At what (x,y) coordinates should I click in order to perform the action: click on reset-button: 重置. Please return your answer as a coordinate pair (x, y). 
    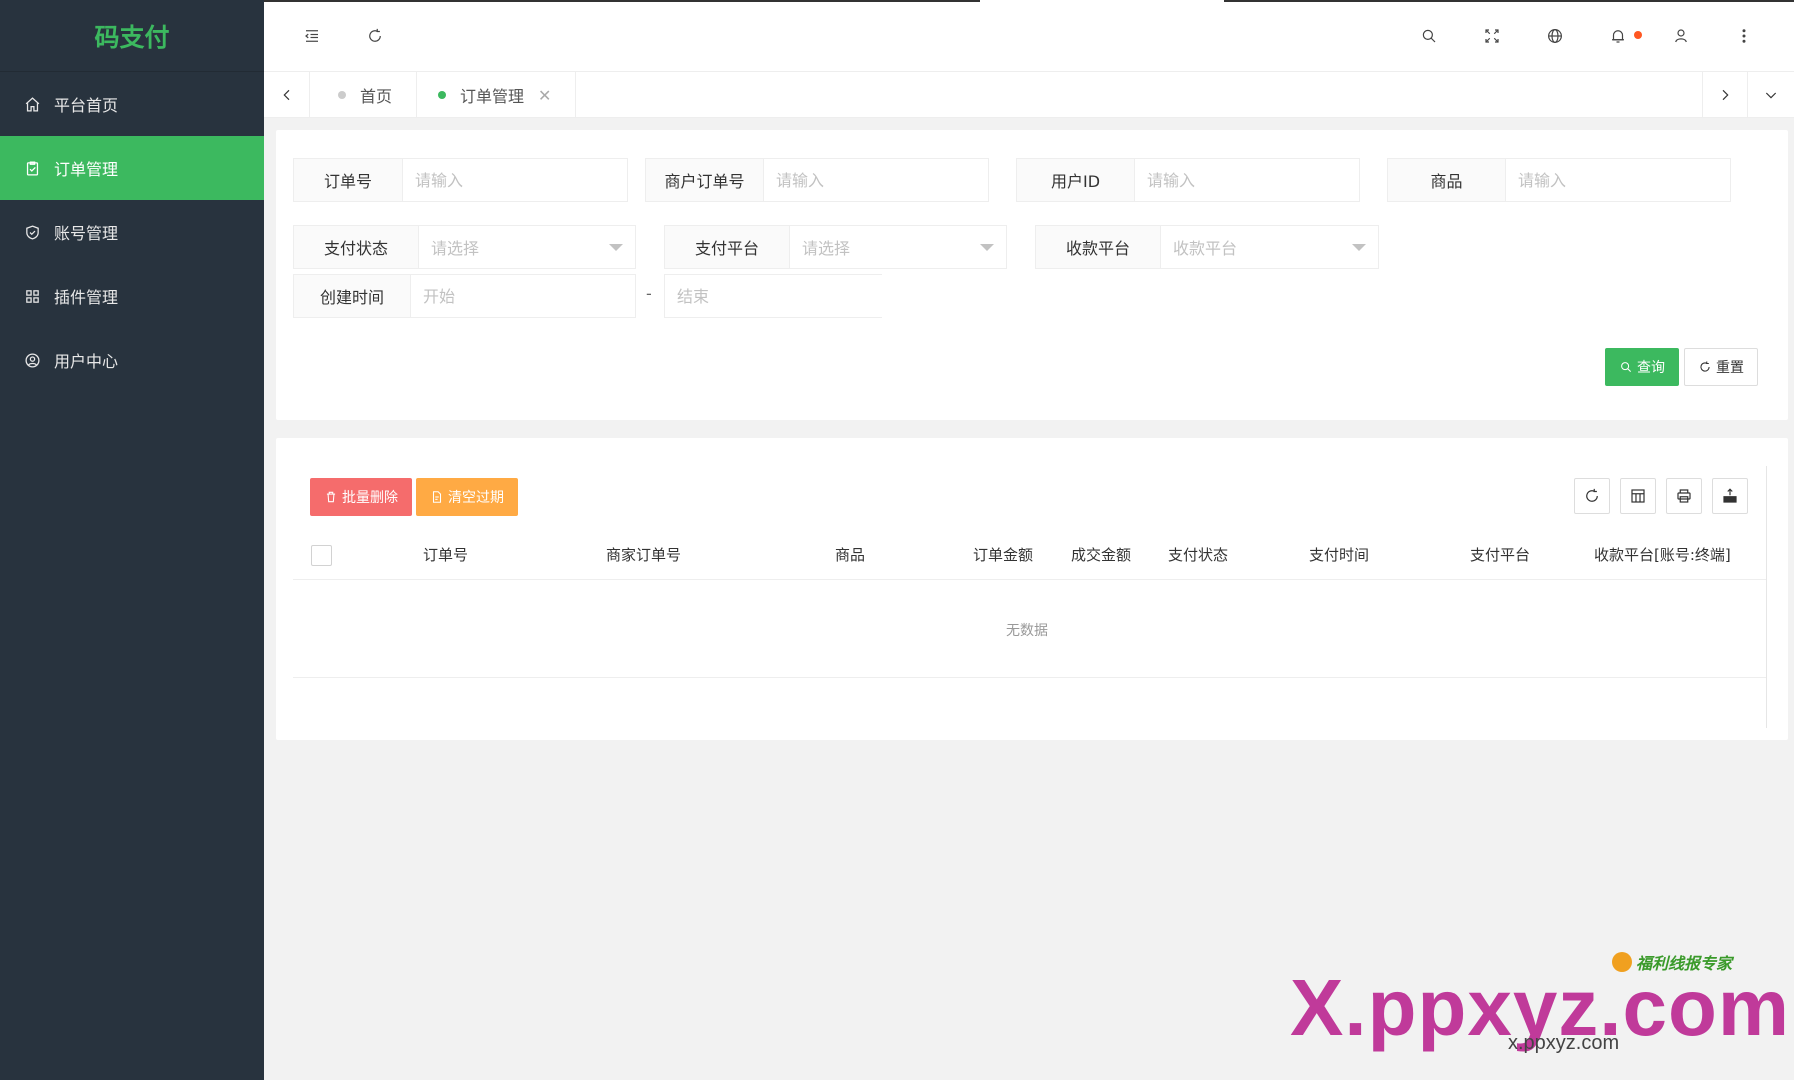
    Looking at the image, I should click on (1721, 367).